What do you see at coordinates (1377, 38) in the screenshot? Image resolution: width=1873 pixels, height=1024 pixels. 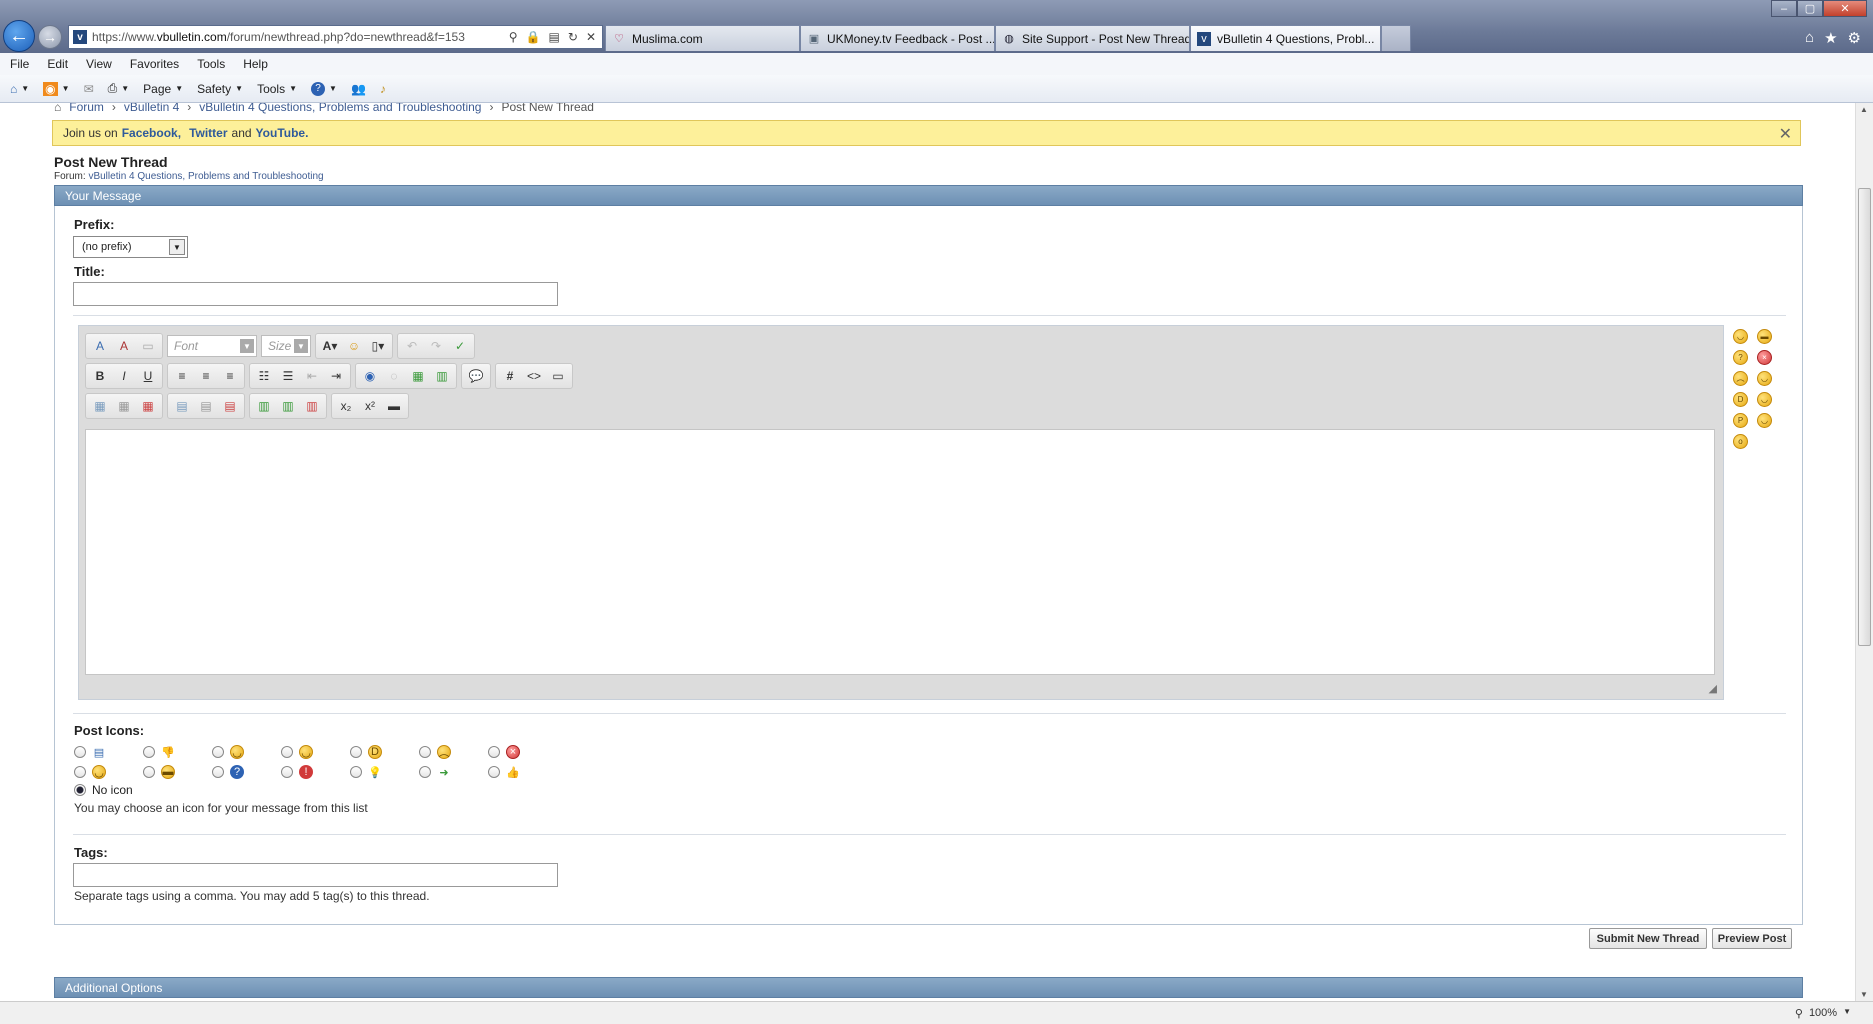 I see `close-tab-icon: ×` at bounding box center [1377, 38].